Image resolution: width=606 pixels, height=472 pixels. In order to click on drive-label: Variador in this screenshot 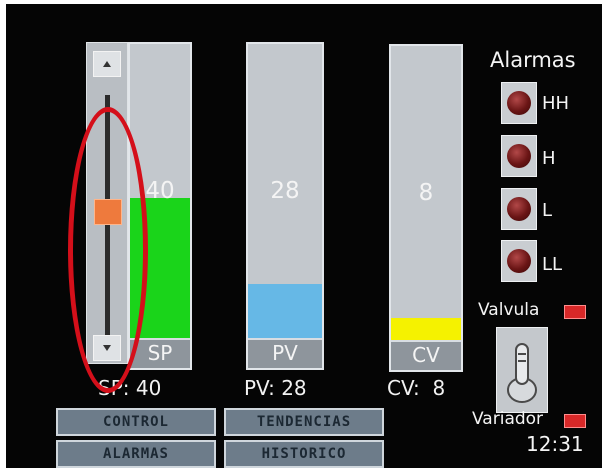, I will do `click(508, 419)`.